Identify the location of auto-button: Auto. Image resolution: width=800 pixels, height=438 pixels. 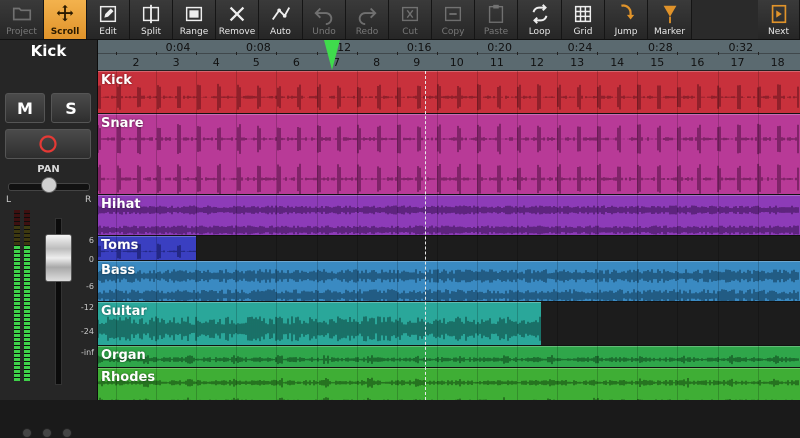
(281, 19).